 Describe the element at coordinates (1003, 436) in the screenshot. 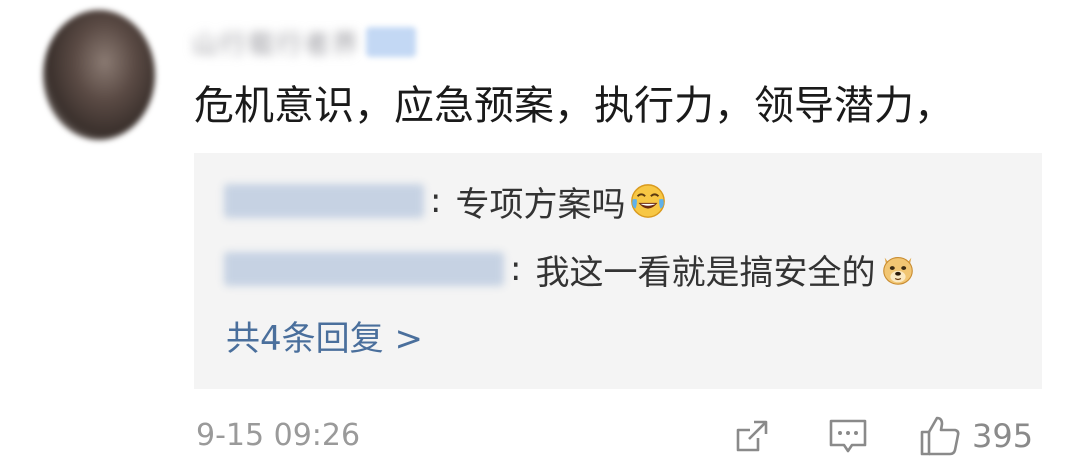

I see `like-count: 395` at that location.